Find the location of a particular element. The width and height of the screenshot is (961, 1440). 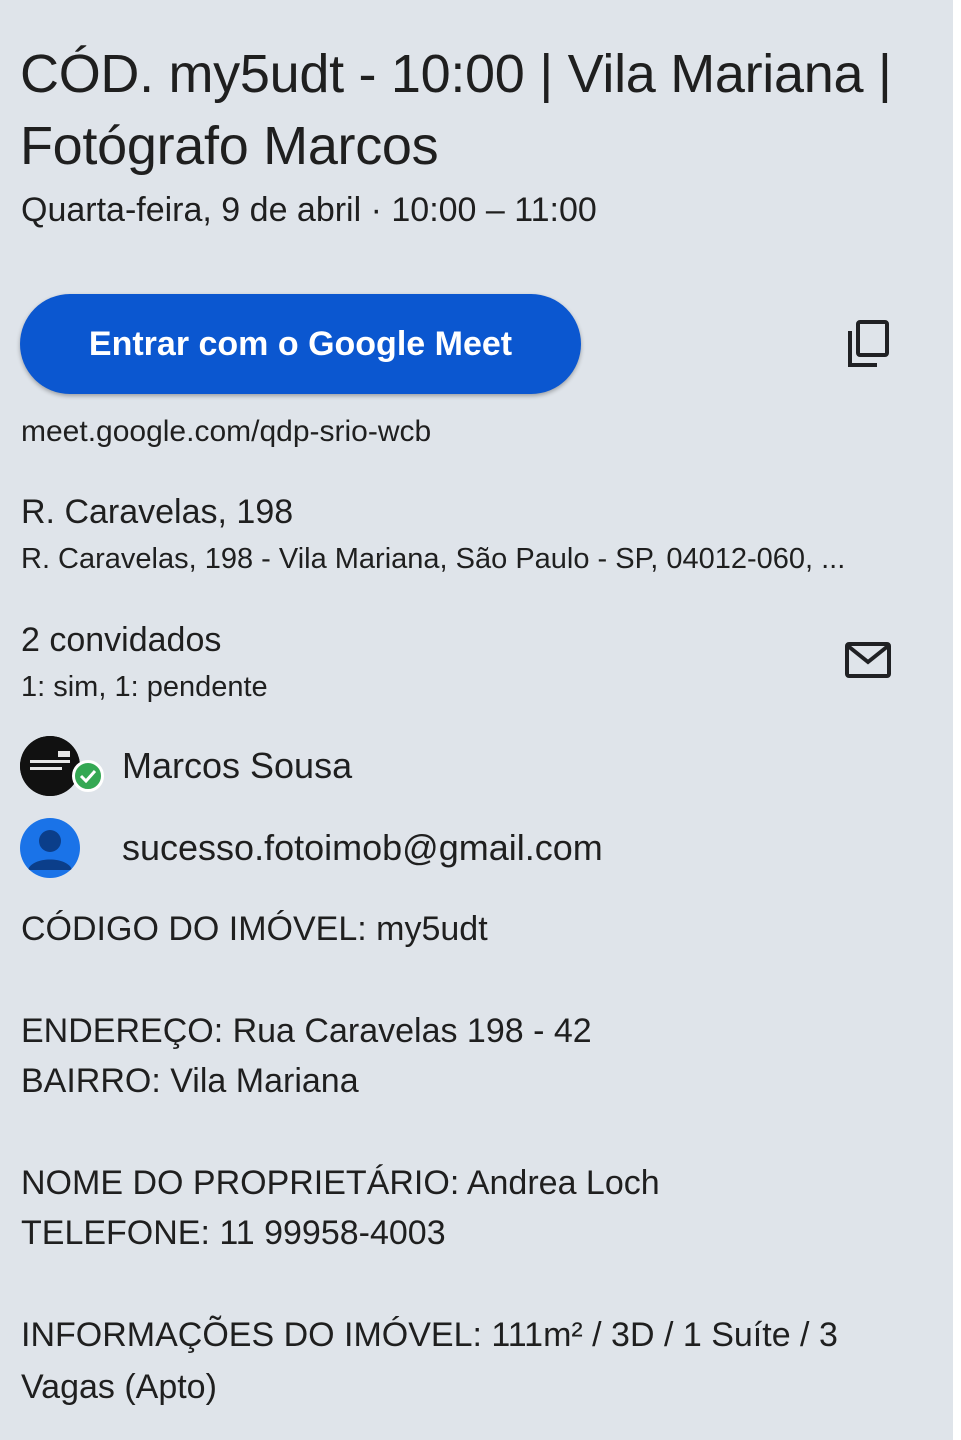

owner-name: NOME DO PROPRIETÁRIO: Andrea Loch is located at coordinates (340, 1183).